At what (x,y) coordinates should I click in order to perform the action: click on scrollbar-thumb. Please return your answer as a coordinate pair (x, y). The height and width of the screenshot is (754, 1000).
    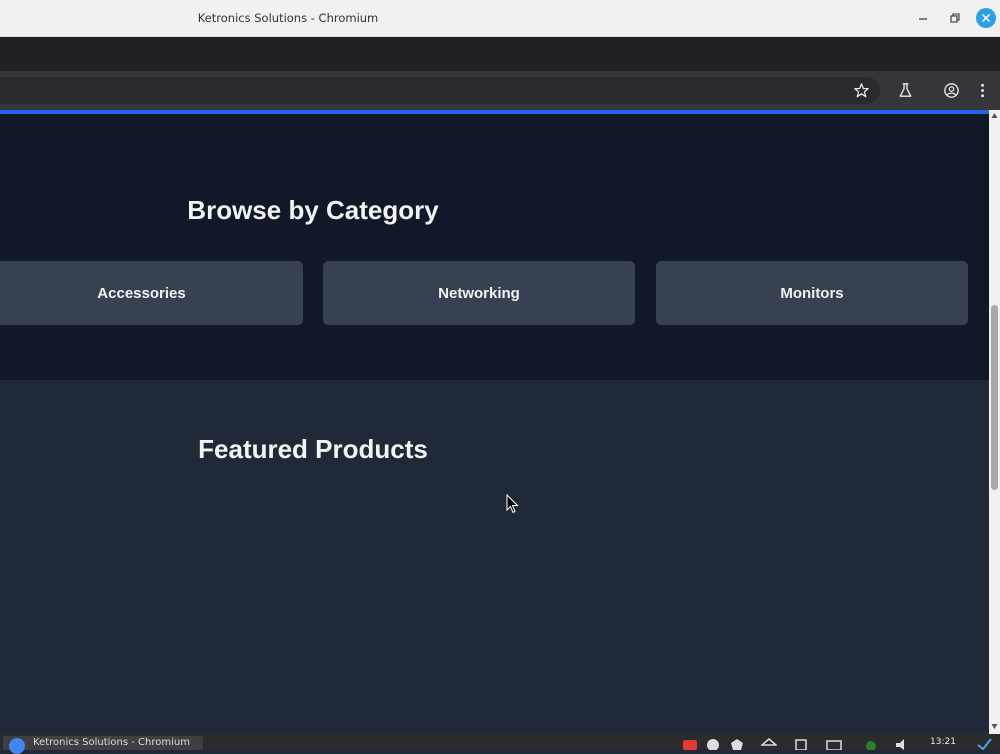
    Looking at the image, I should click on (994, 397).